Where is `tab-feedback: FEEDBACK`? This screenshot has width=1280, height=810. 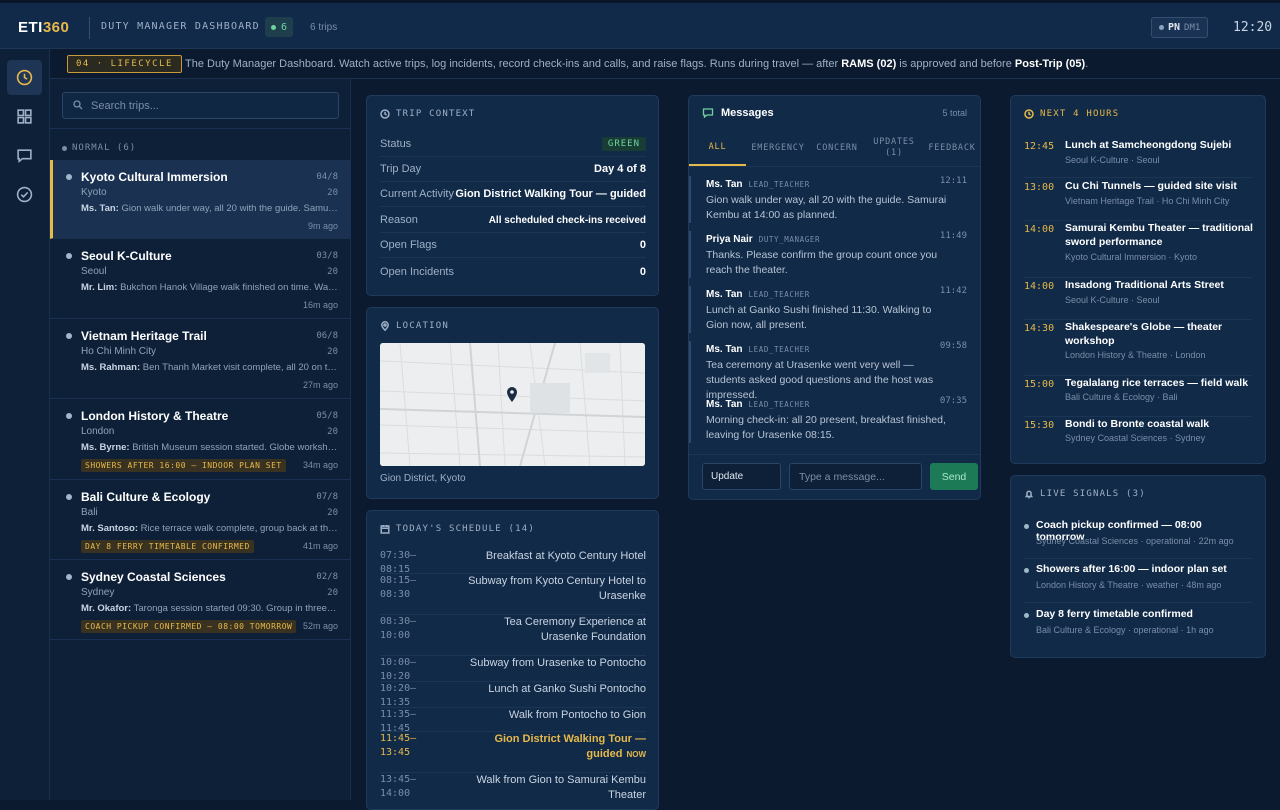
tab-feedback: FEEDBACK is located at coordinates (952, 148).